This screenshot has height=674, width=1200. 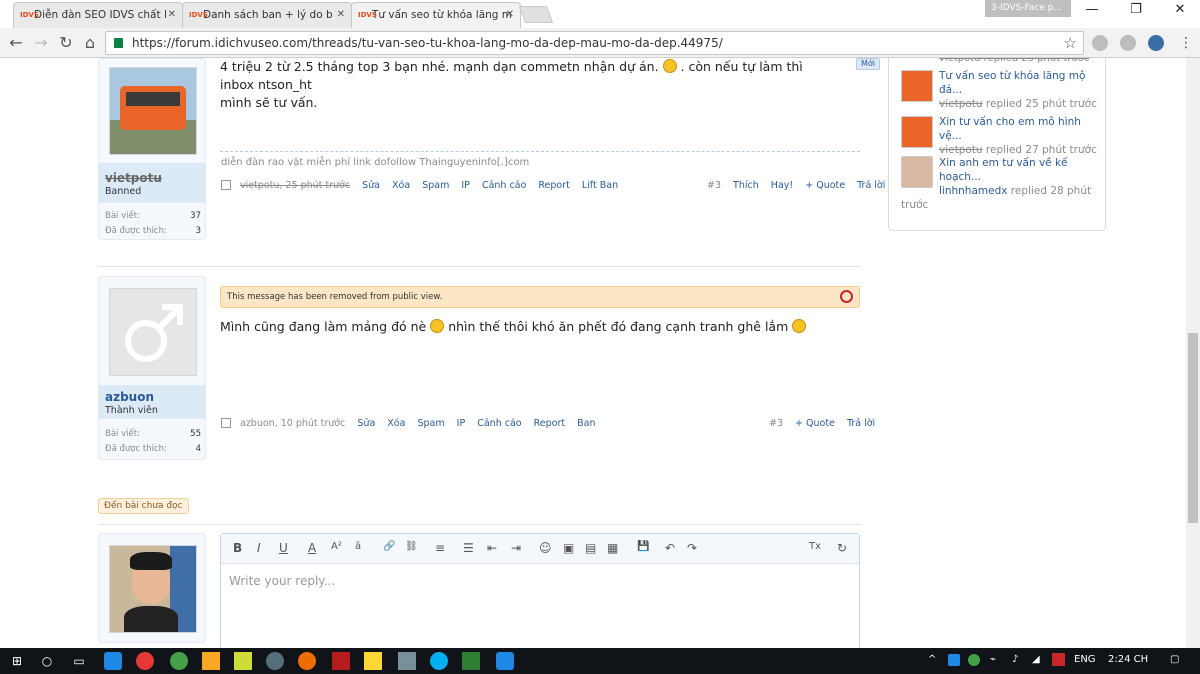 I want to click on extension-account-icon, so click(x=1156, y=43).